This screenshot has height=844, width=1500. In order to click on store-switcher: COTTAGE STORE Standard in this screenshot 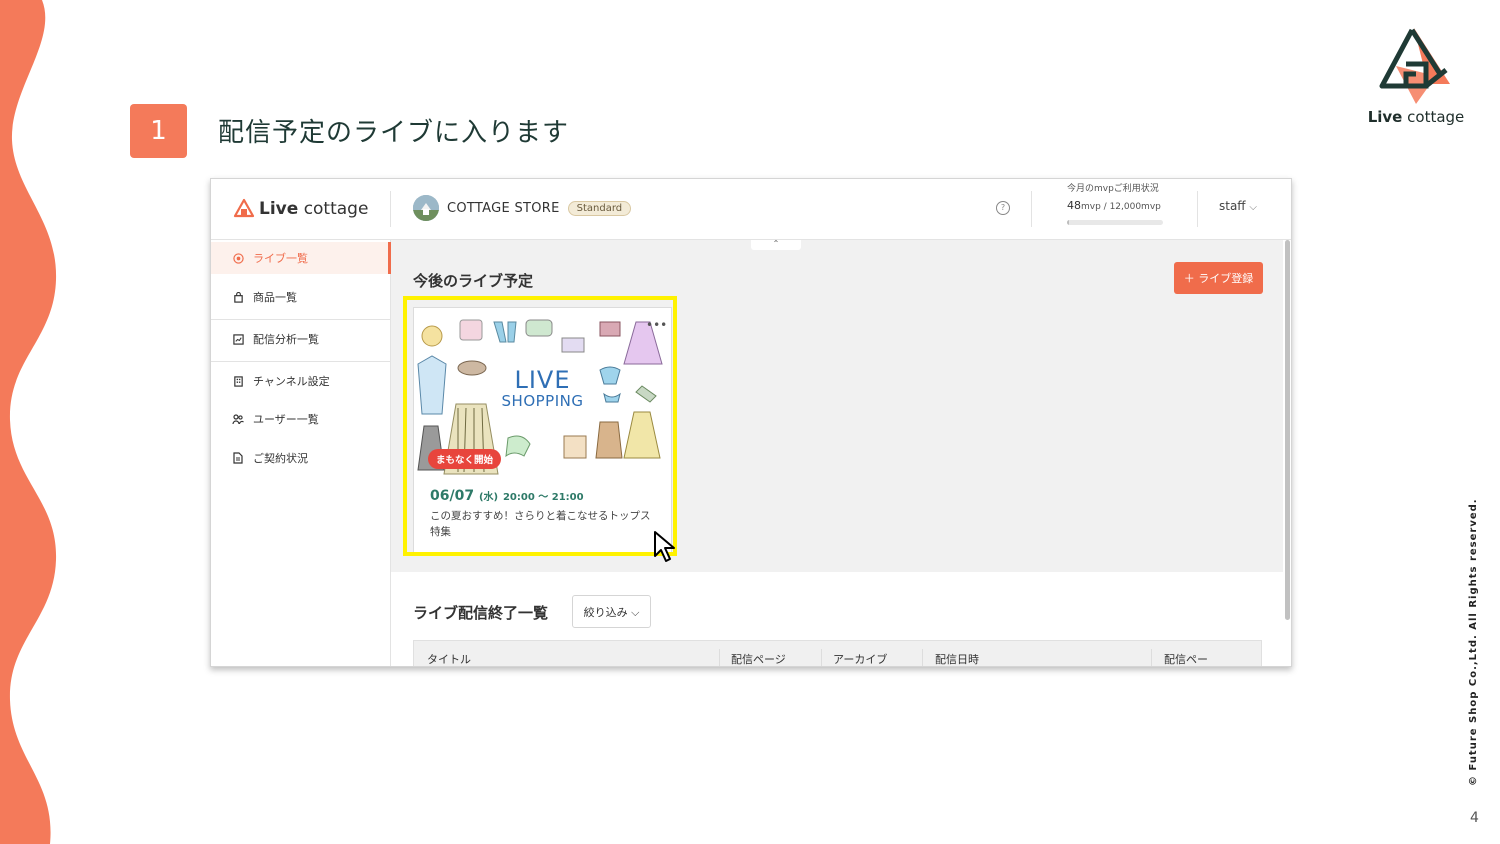, I will do `click(522, 208)`.